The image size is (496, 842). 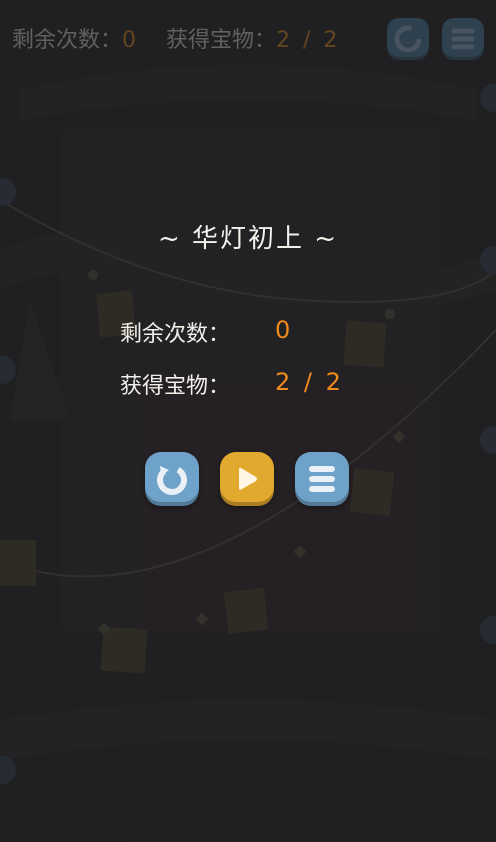 I want to click on level-title: ~ 华灯初上 ~, so click(x=248, y=239).